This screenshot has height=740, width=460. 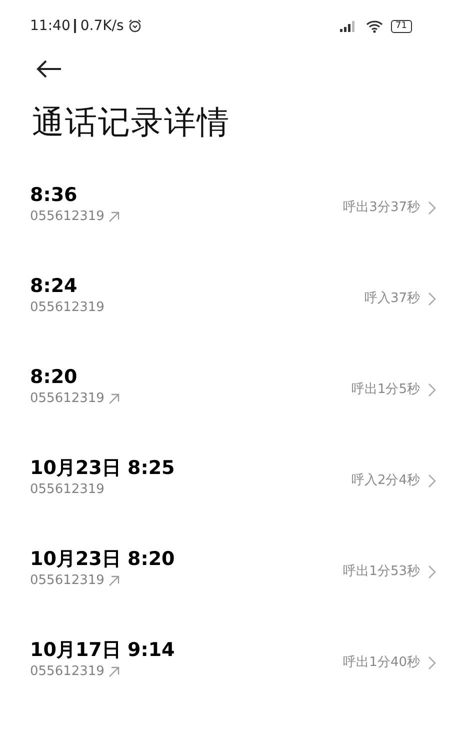 What do you see at coordinates (401, 26) in the screenshot?
I see `battery-indicator: 71` at bounding box center [401, 26].